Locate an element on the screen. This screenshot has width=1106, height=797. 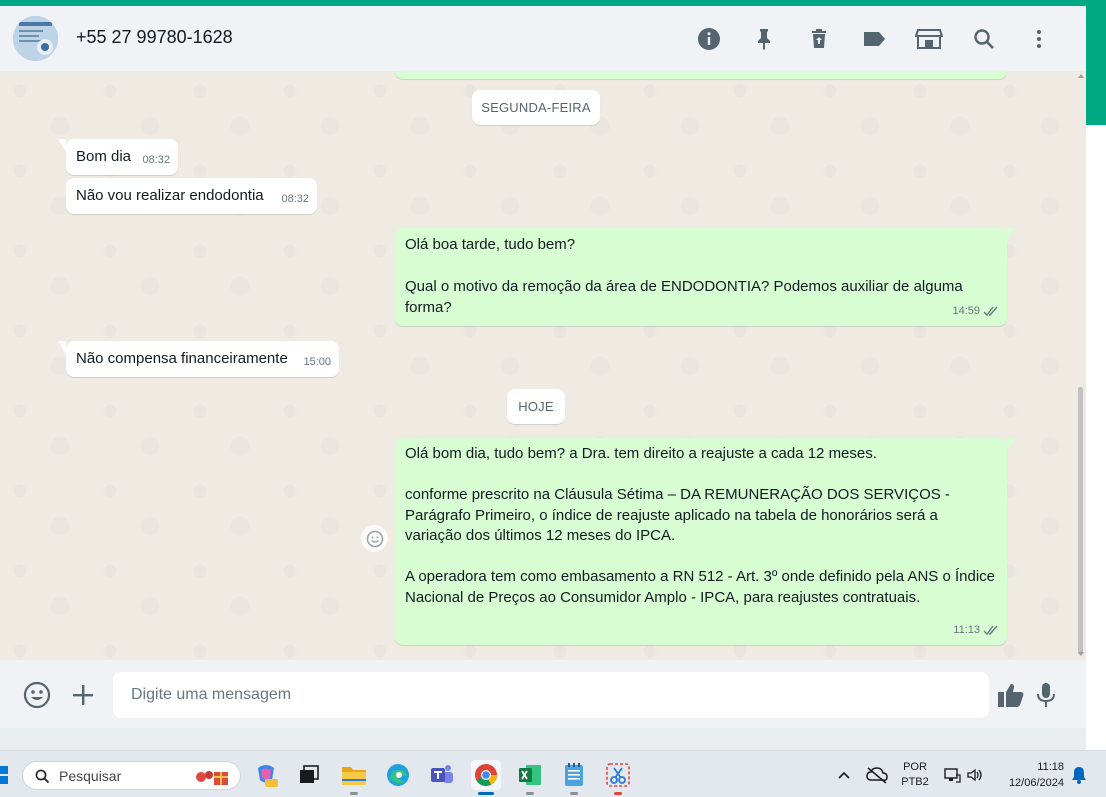
window-side-accent is located at coordinates (1096, 65).